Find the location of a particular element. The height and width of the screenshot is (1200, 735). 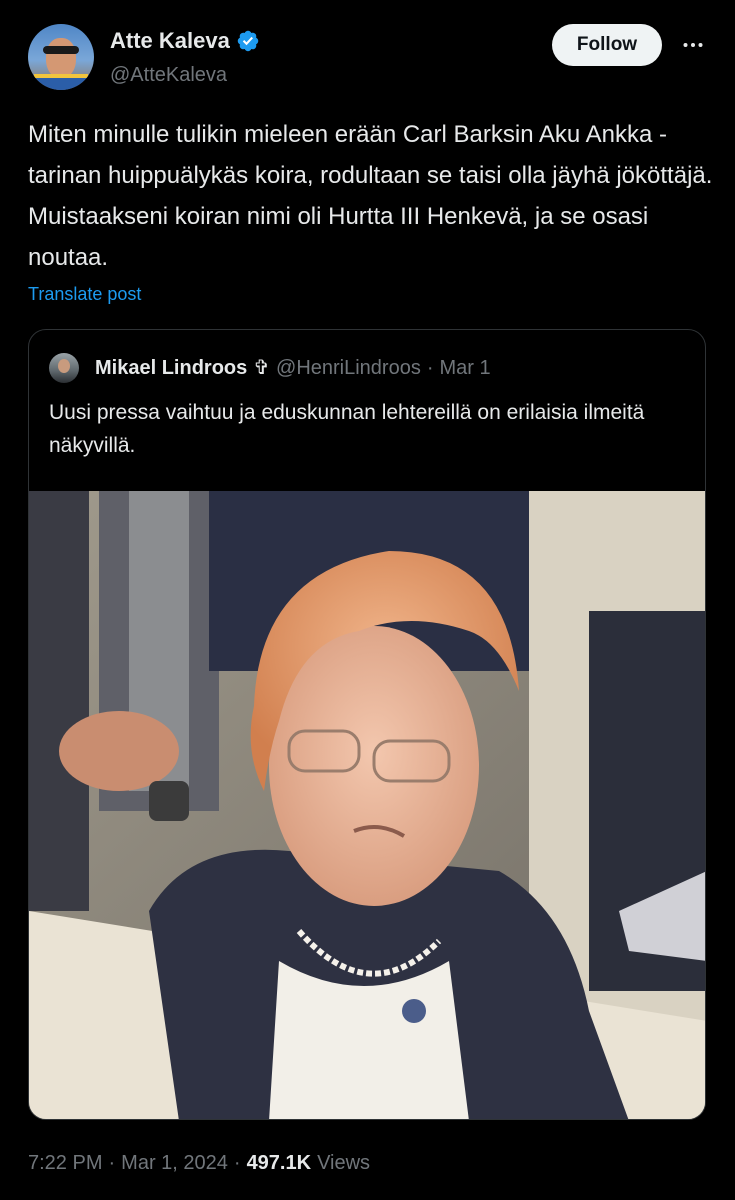

quoted-avatar-face is located at coordinates (64, 366).